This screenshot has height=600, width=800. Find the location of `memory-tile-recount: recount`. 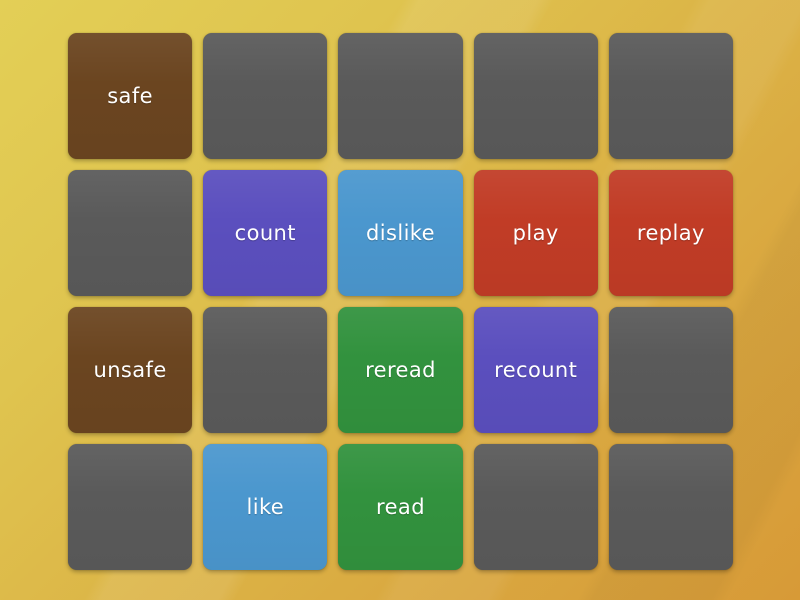

memory-tile-recount: recount is located at coordinates (535, 370).